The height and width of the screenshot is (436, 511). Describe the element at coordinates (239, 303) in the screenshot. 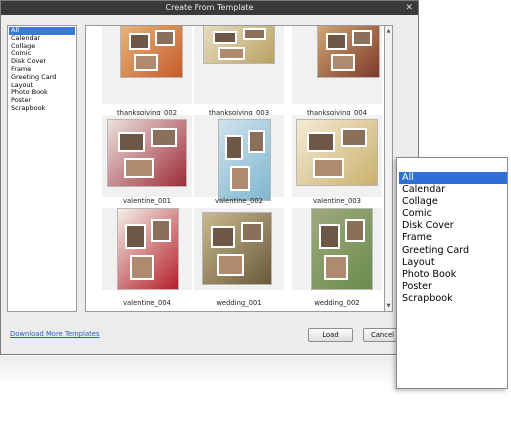

I see `template-name: wedding_001` at that location.